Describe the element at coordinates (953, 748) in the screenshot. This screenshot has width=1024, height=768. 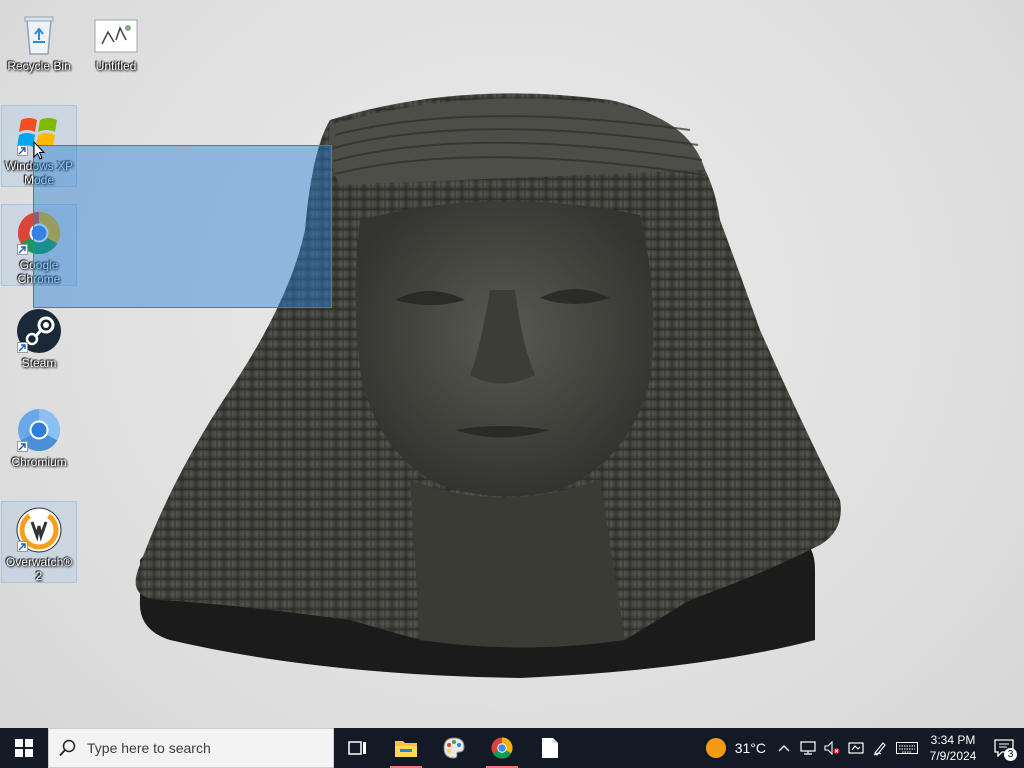
I see `taskbar-clock: 3:34 PM 7/9/2024` at that location.